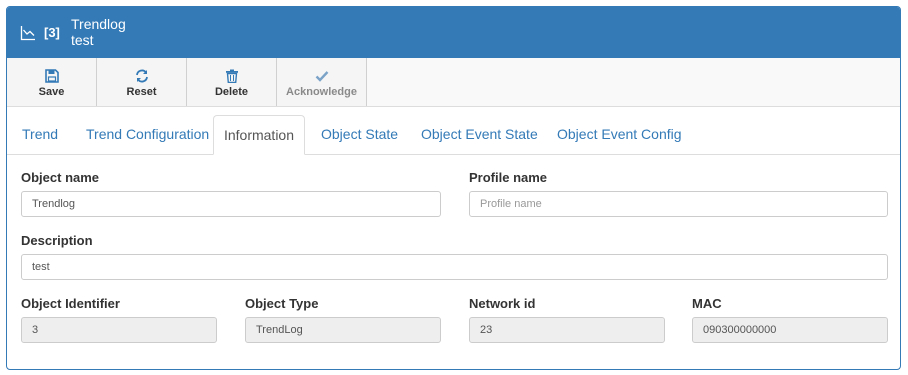 This screenshot has height=375, width=908. I want to click on delete-button: Delete, so click(232, 82).